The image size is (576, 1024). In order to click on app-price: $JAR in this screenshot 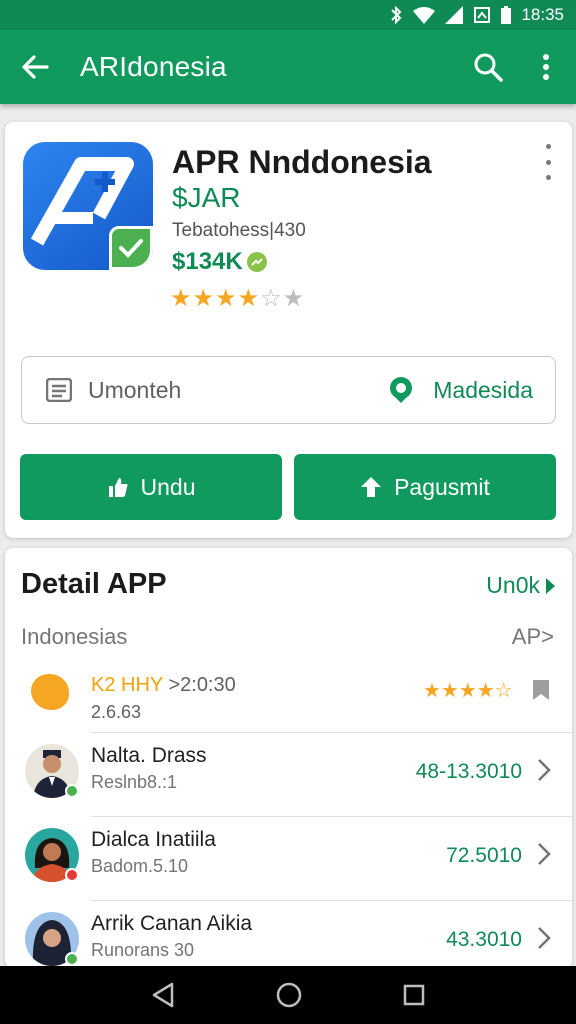, I will do `click(206, 197)`.